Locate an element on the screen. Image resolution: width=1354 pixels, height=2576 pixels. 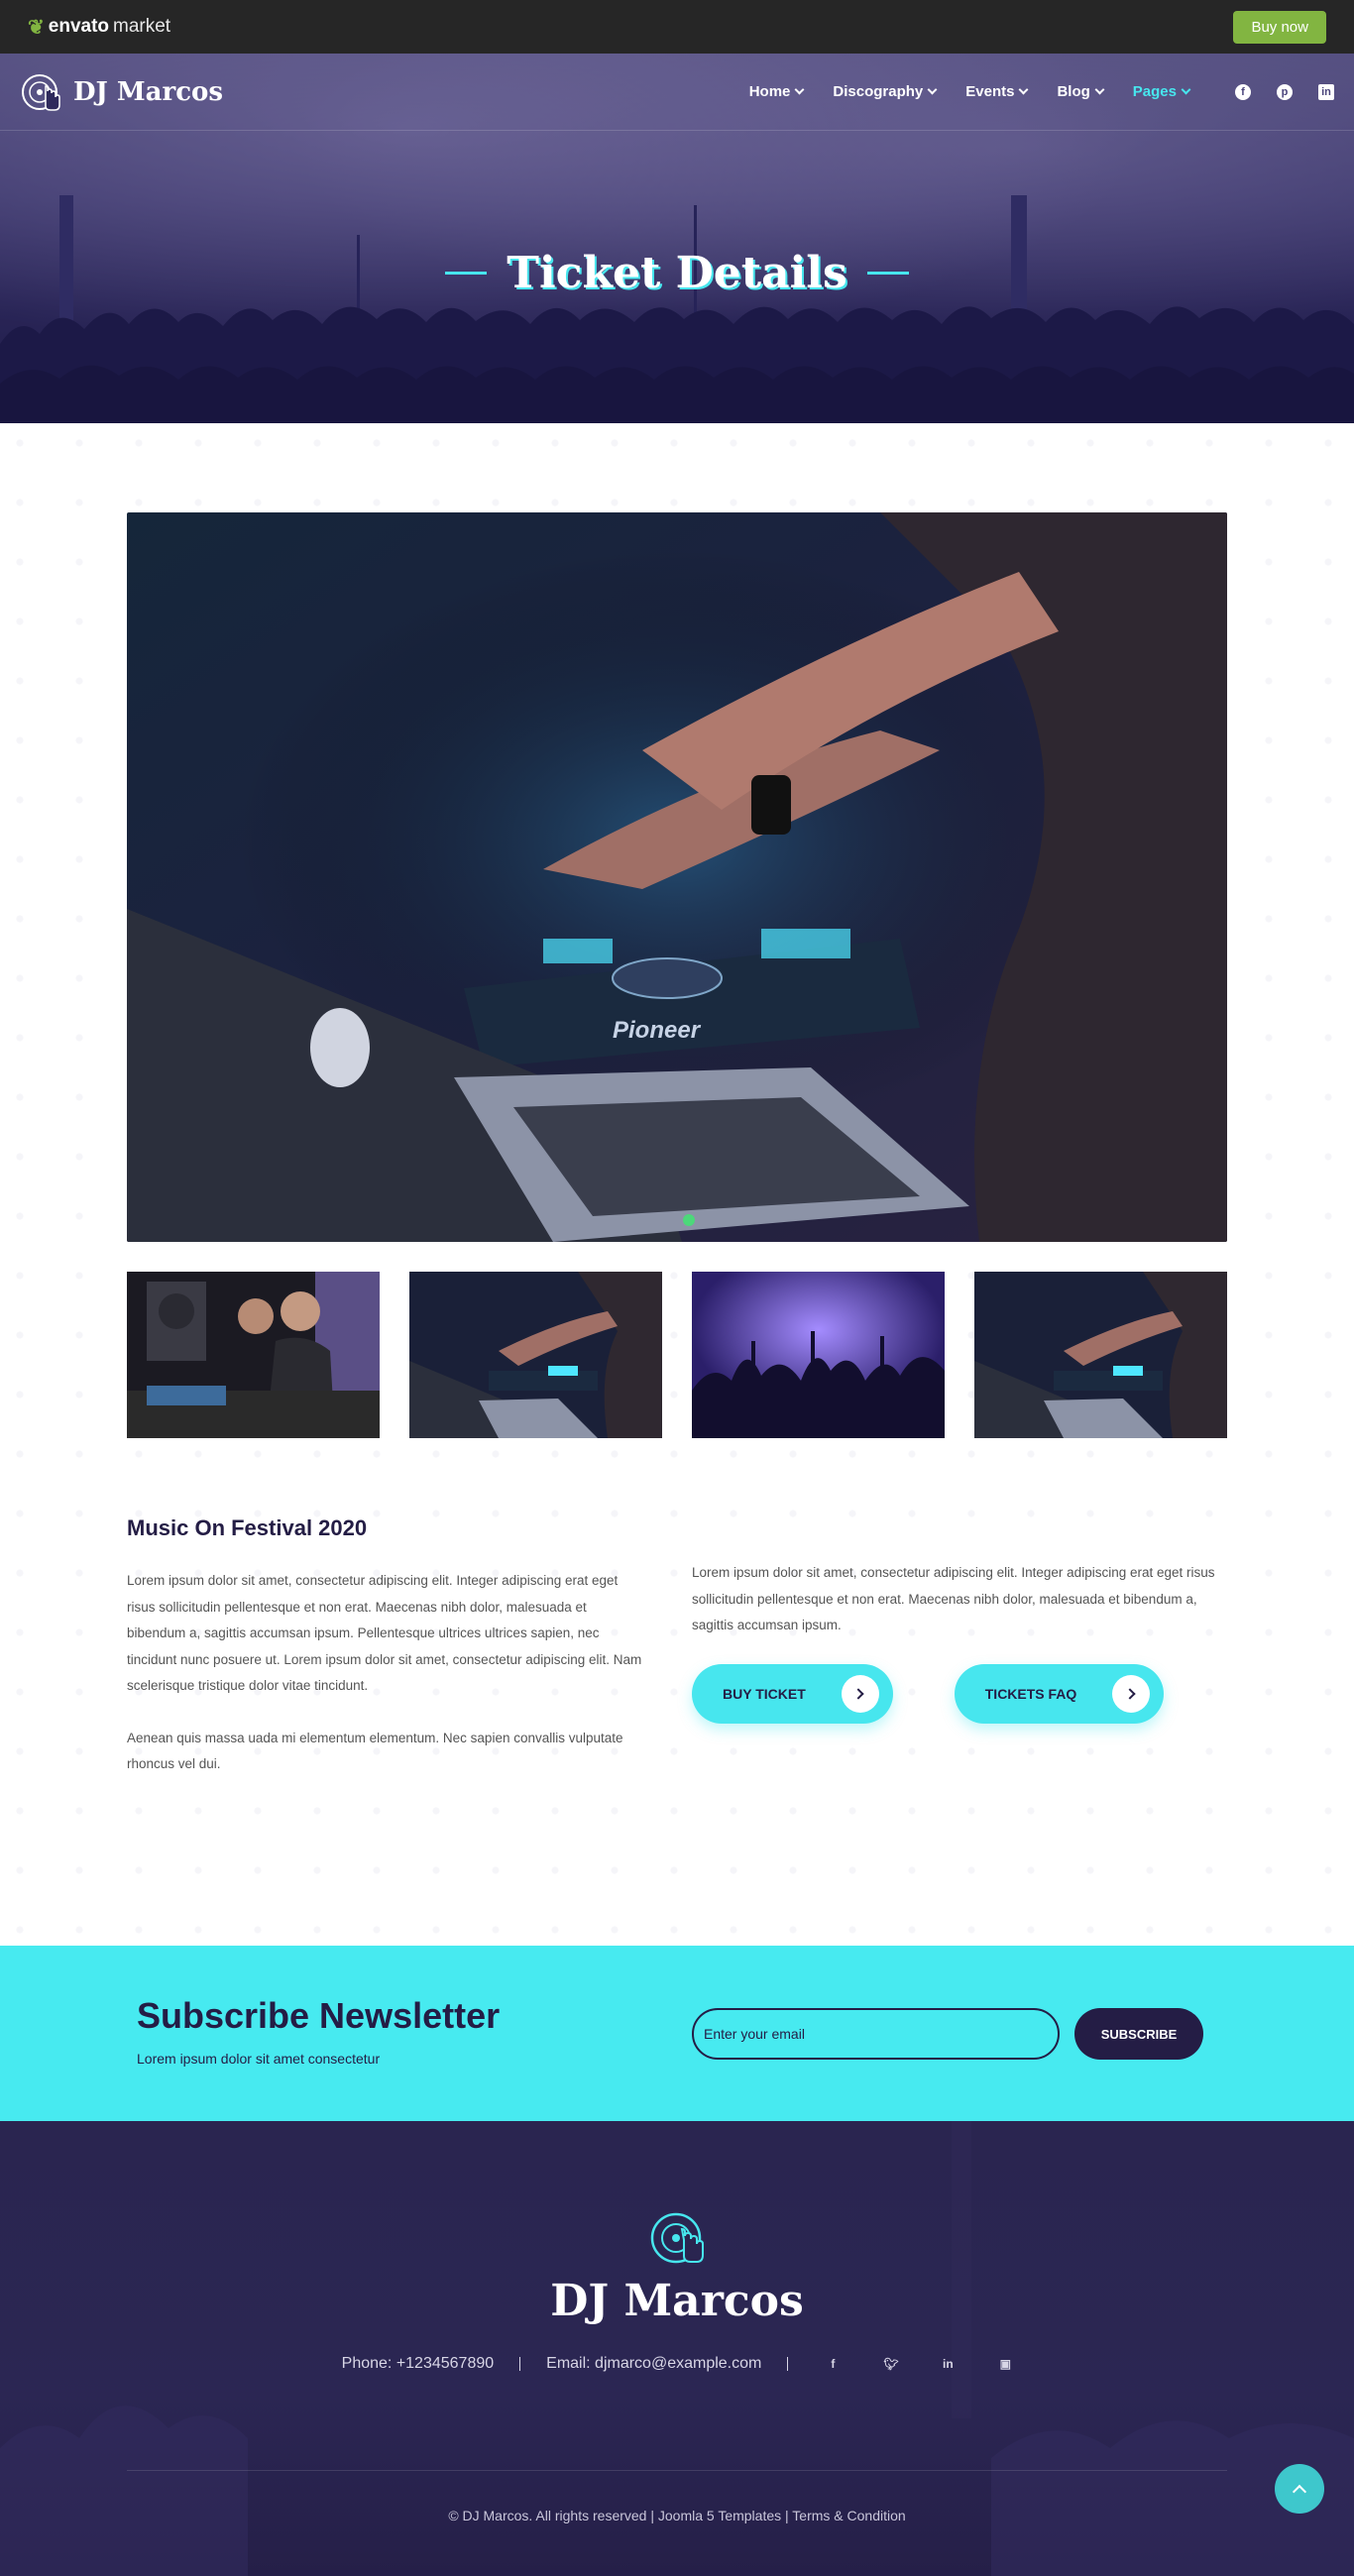
nav-pages-label: Pages is located at coordinates (1154, 91).